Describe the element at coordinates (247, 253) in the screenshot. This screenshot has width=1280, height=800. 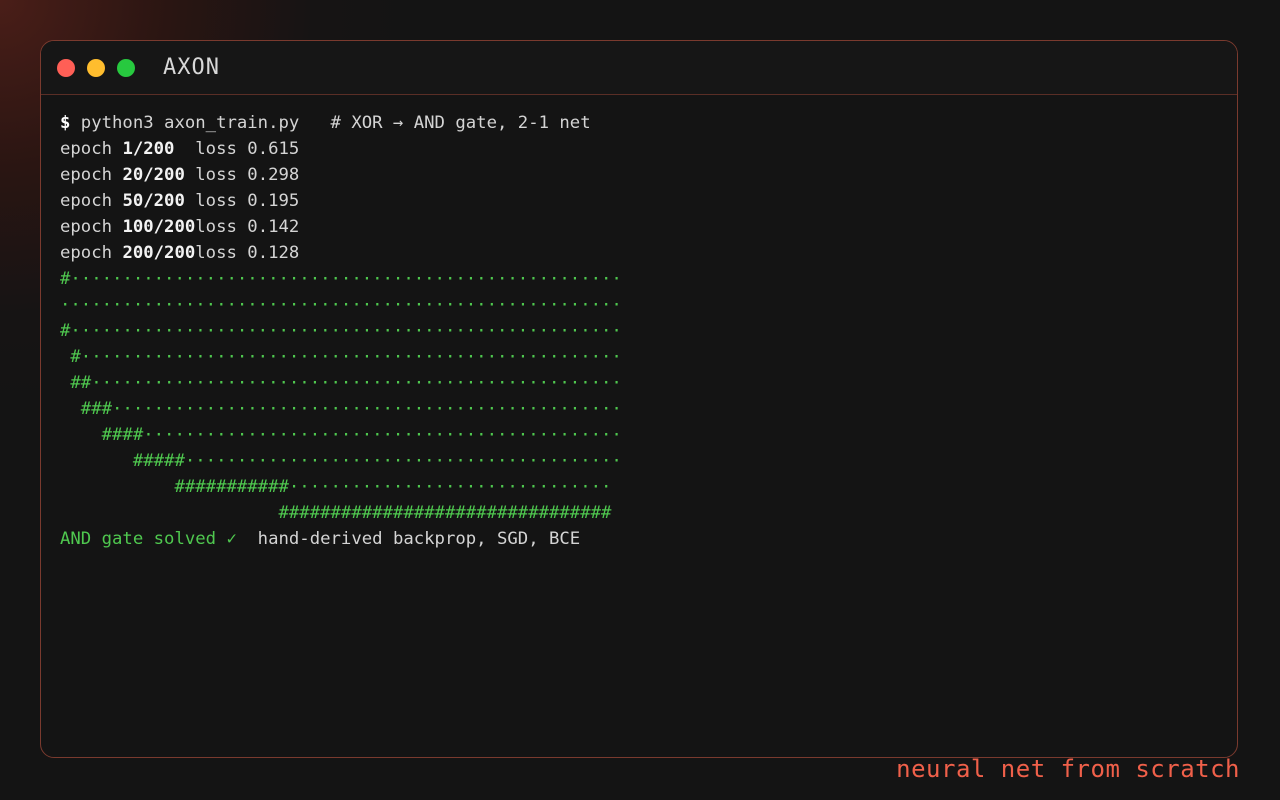
I see `epoch-loss: loss 0.128` at that location.